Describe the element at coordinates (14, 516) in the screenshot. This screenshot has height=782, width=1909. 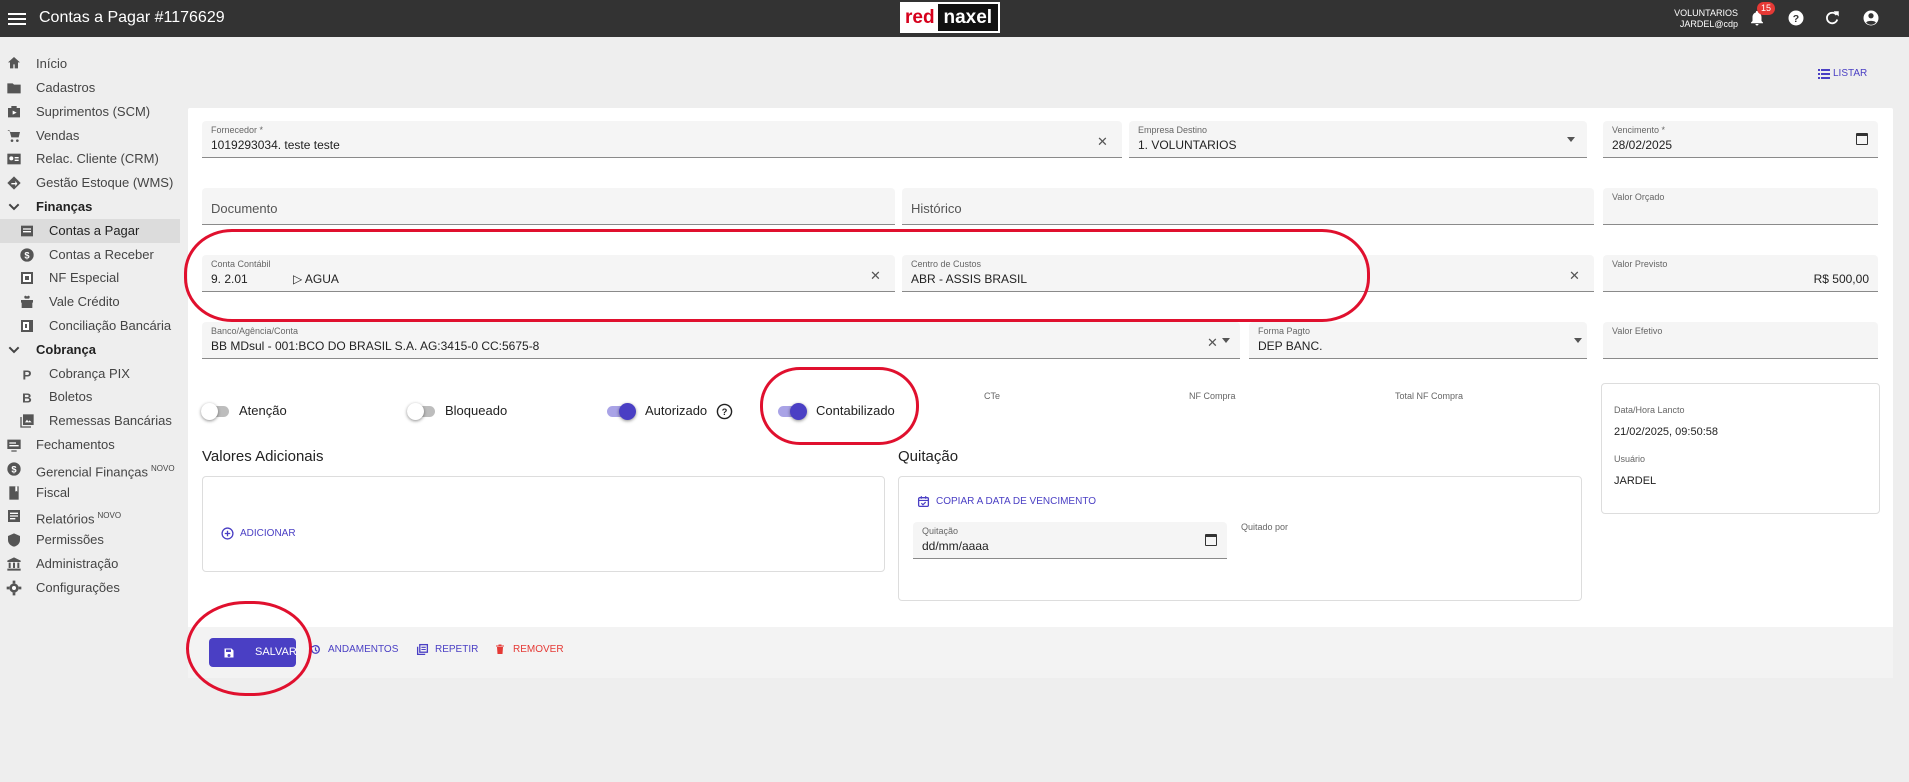
I see `report-icon` at that location.